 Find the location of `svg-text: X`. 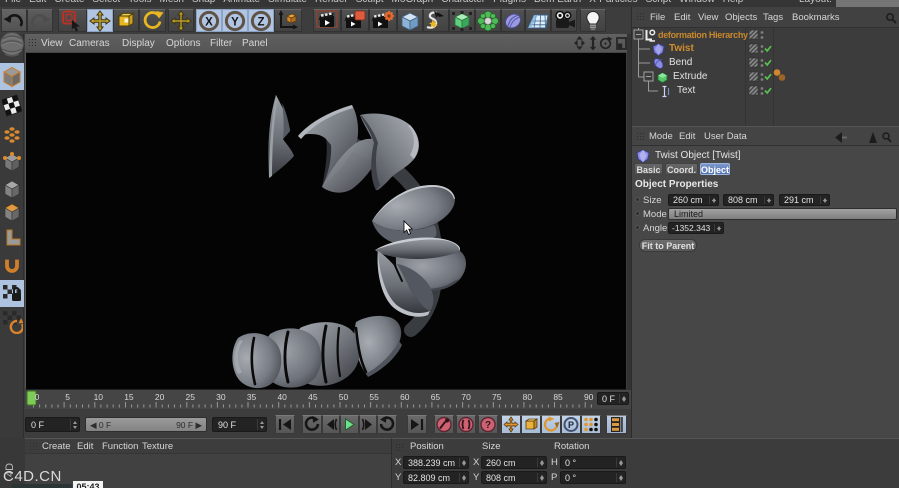

svg-text: X is located at coordinates (209, 22).